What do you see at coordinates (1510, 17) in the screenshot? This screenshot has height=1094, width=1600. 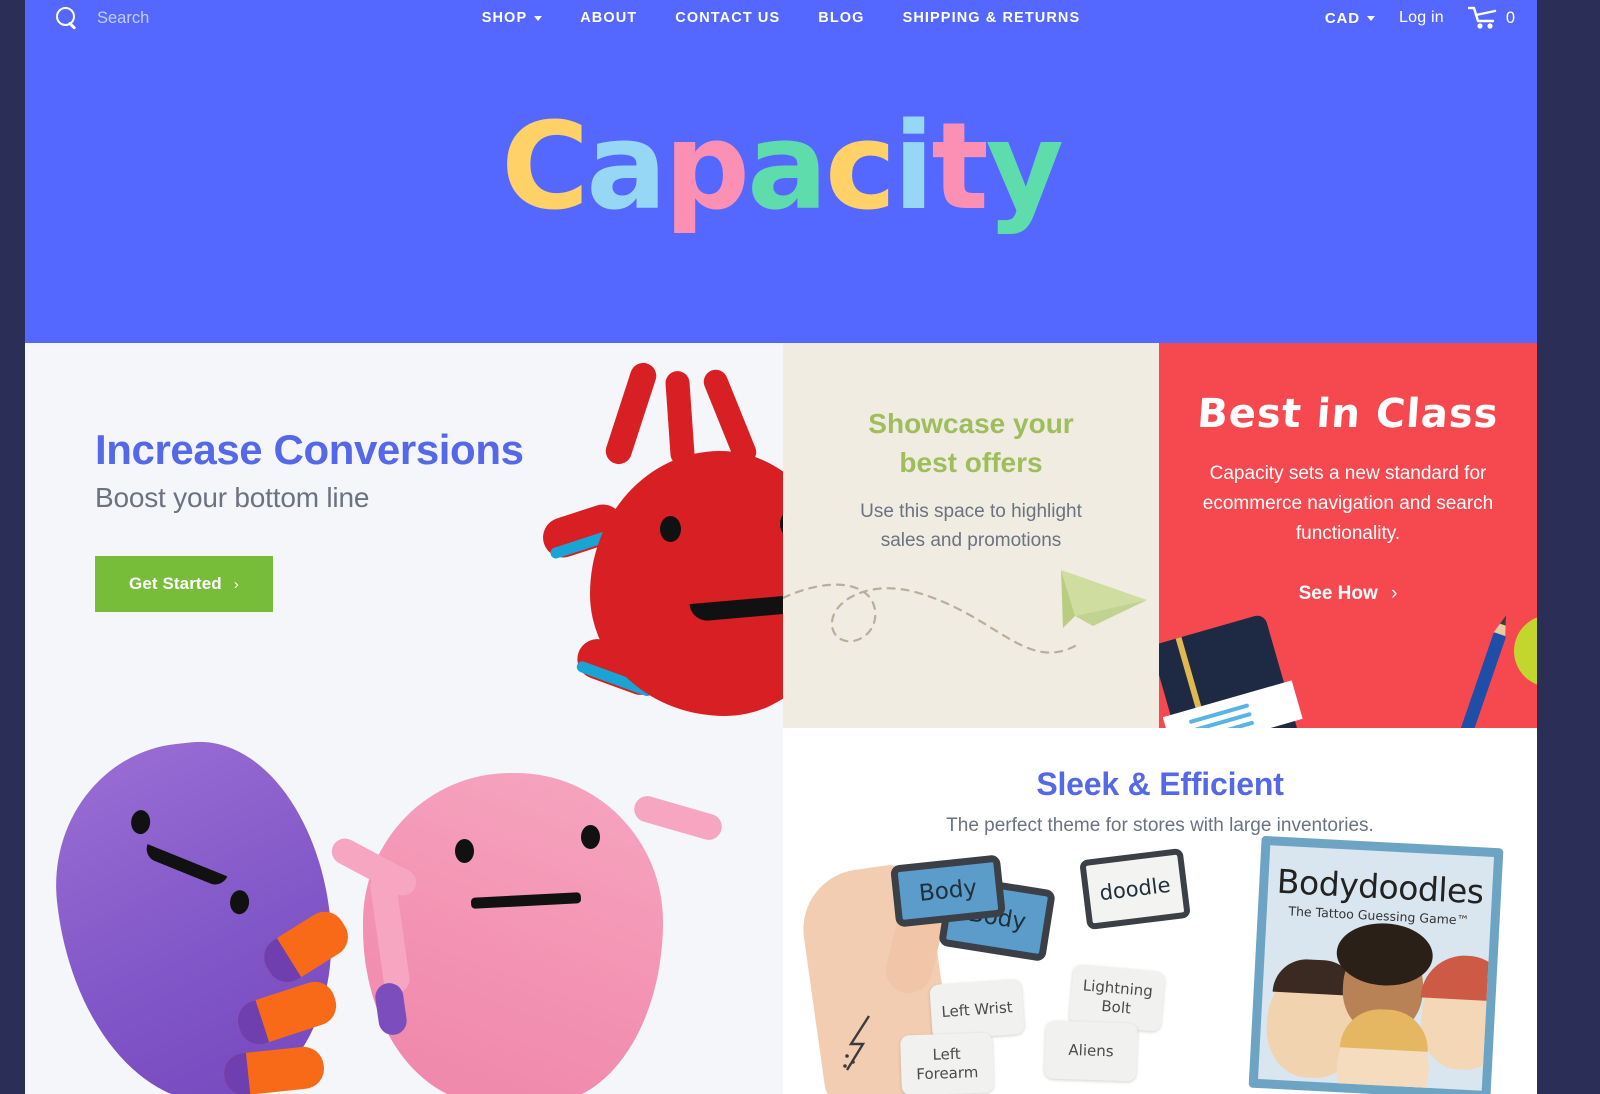 I see `cart-count: 0` at bounding box center [1510, 17].